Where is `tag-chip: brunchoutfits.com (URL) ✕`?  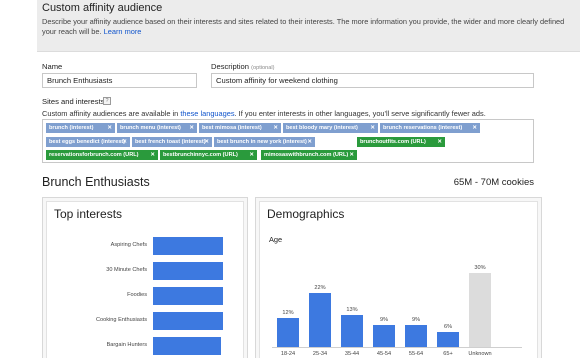 tag-chip: brunchoutfits.com (URL) ✕ is located at coordinates (401, 142).